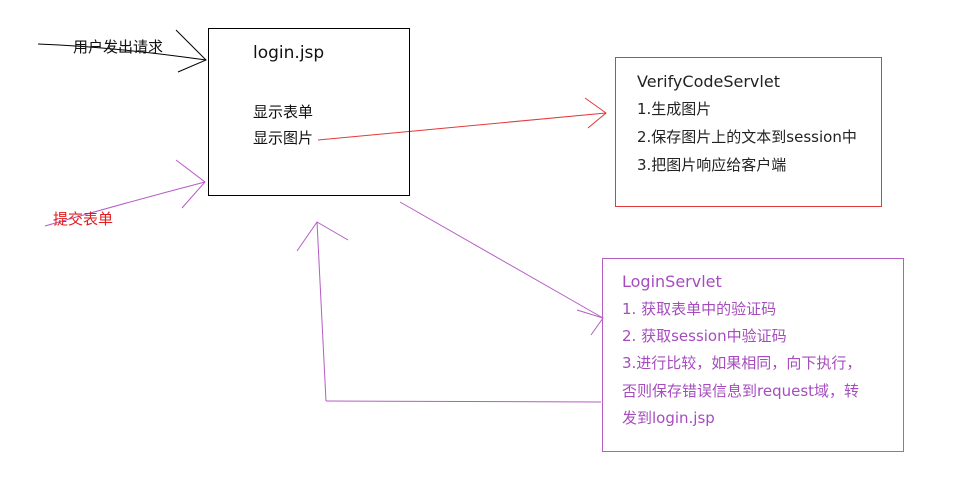  Describe the element at coordinates (283, 138) in the screenshot. I see `login-jsp-item: 显示图片` at that location.